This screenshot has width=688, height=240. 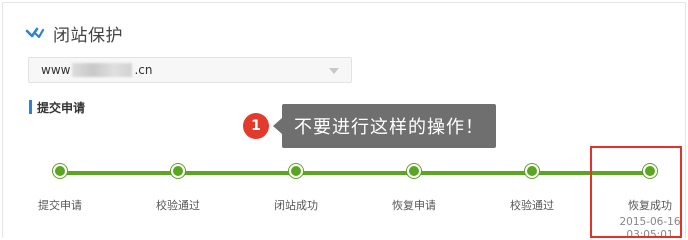 What do you see at coordinates (636, 192) in the screenshot?
I see `highlight-box` at bounding box center [636, 192].